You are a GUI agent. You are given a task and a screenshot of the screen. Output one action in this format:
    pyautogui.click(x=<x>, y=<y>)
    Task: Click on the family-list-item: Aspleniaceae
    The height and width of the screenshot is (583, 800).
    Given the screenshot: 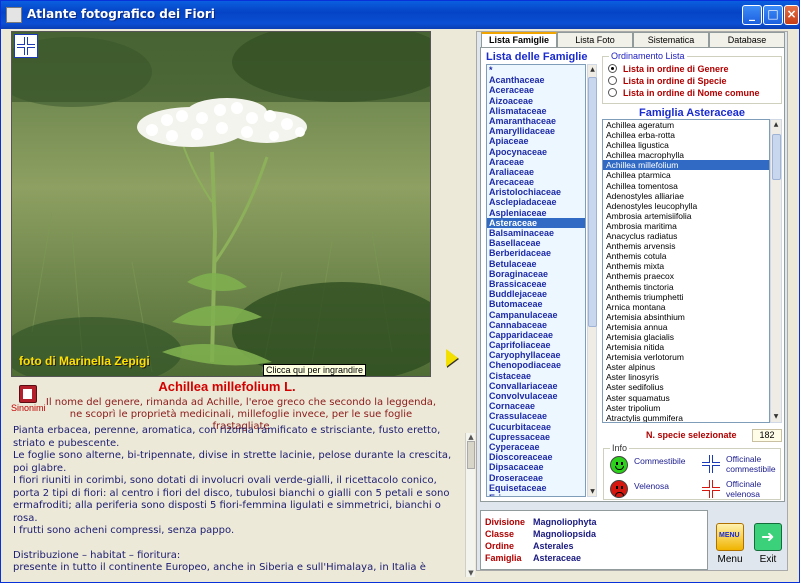 What is the action you would take?
    pyautogui.click(x=536, y=213)
    